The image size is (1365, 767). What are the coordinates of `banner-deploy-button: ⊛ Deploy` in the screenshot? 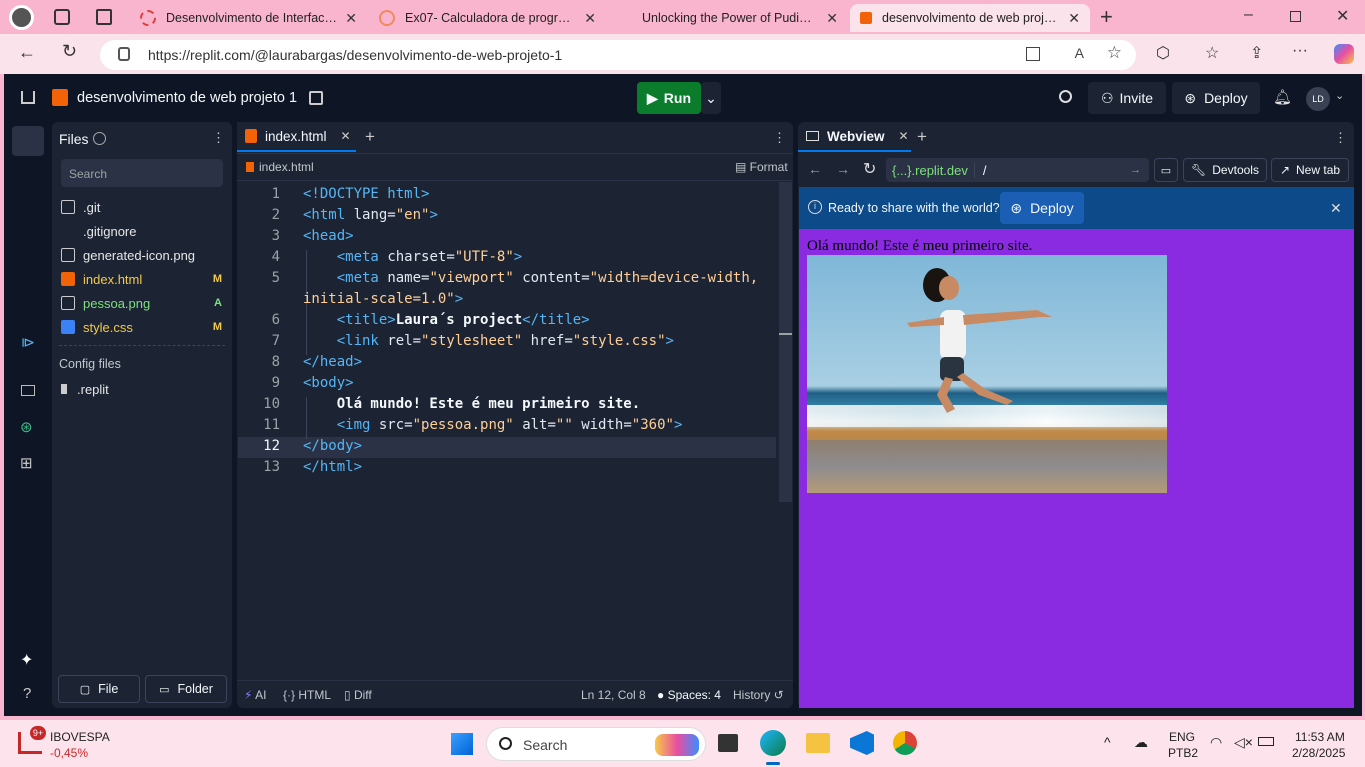 It's located at (1042, 208).